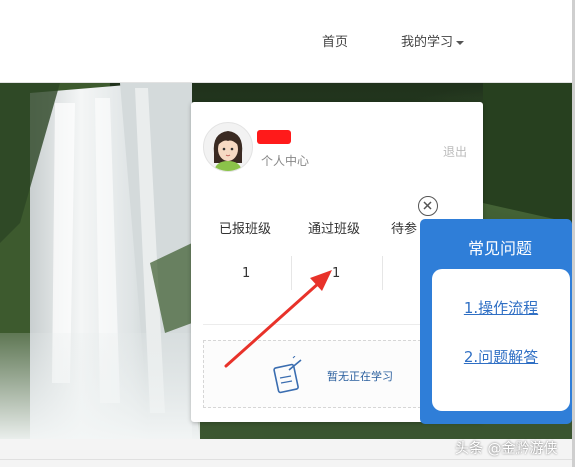 The image size is (575, 467). I want to click on faq-link-list: 1.操作流程 2.问题解答, so click(501, 340).